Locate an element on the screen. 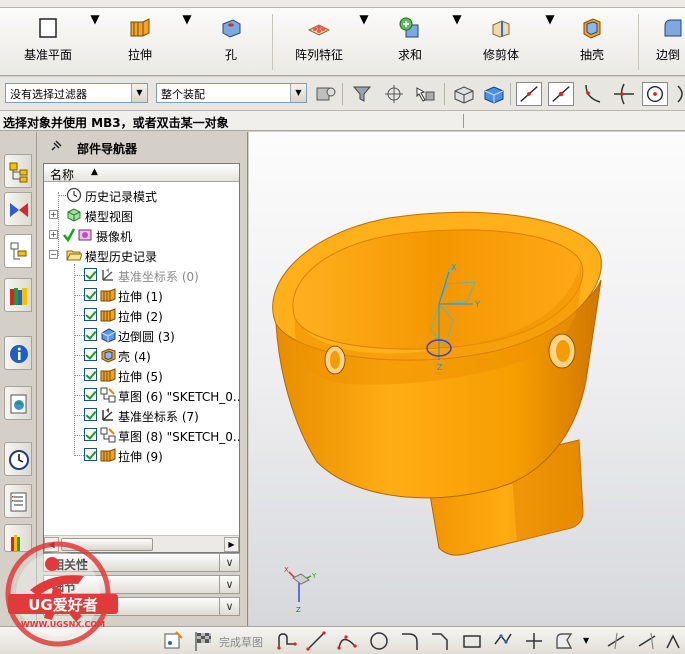 The height and width of the screenshot is (654, 685). type-filter-select: 没有选择过滤器 ▼ is located at coordinates (76, 93).